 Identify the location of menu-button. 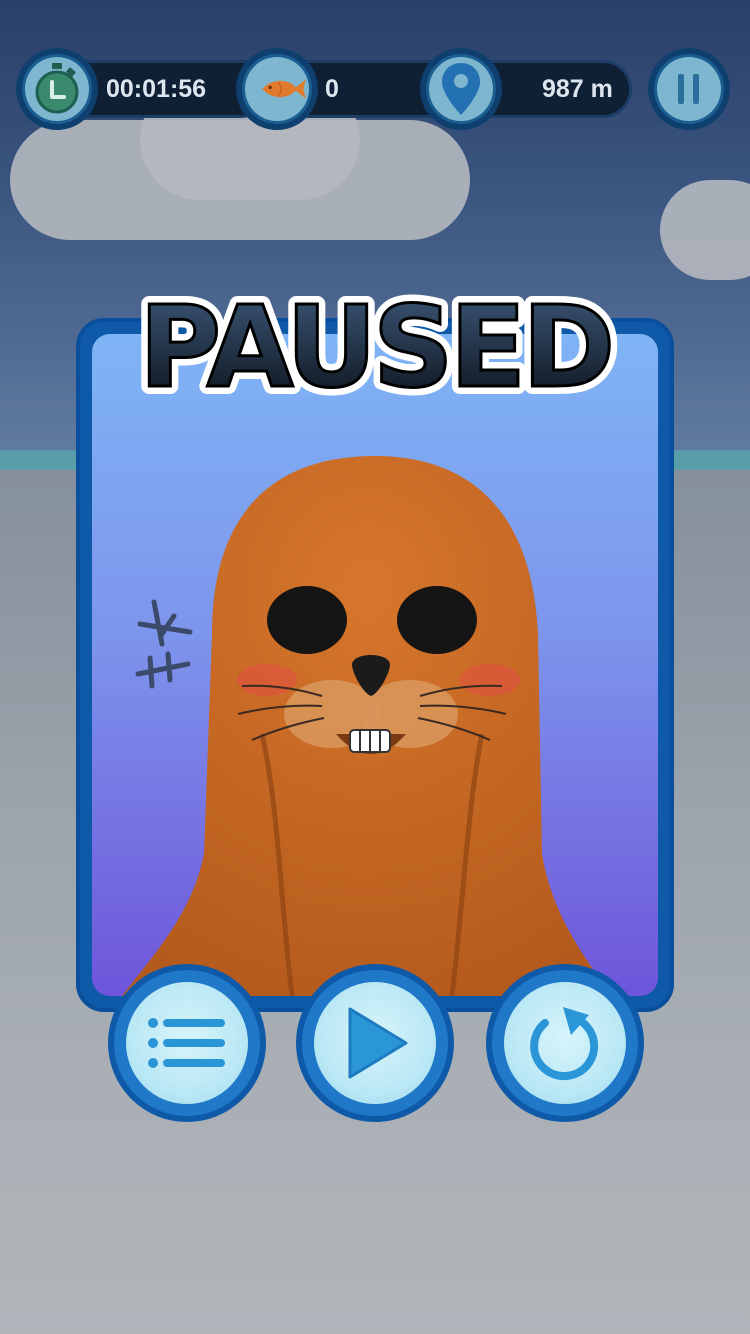
(187, 1043).